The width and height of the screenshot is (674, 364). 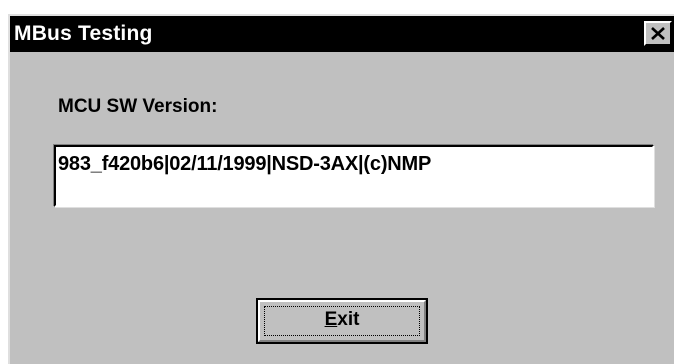 I want to click on close-button, so click(x=658, y=33).